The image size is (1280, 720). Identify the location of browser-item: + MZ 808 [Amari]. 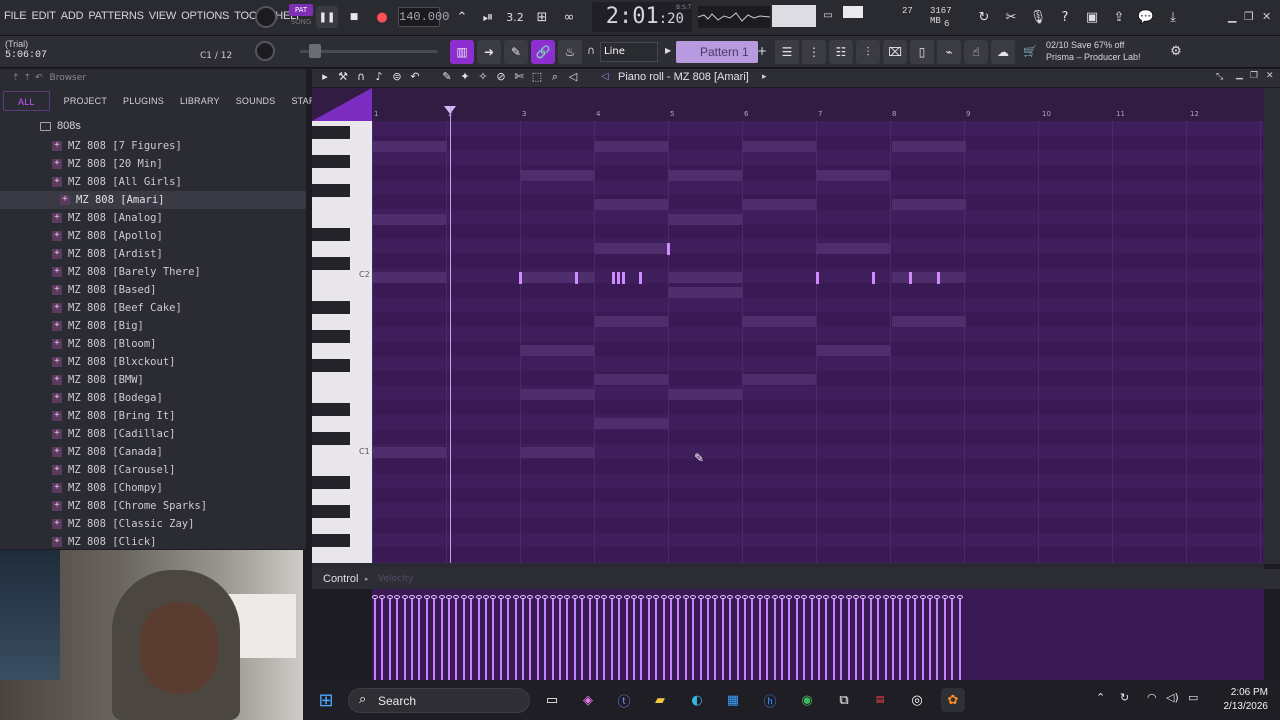
(153, 200).